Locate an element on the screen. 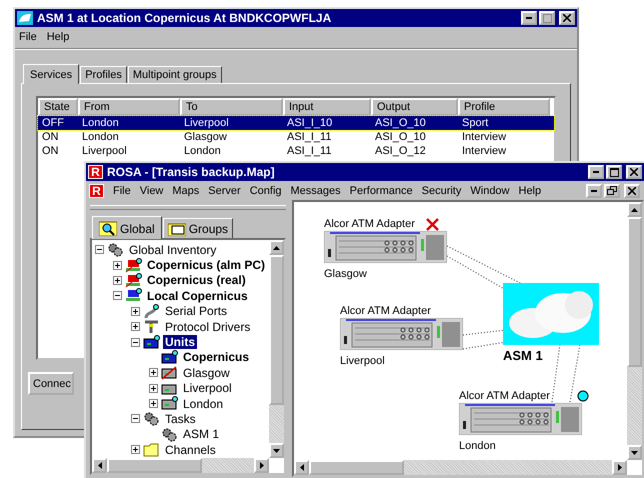  table-row: ON London Glasgow ASI_I_11 ASI_O_10 Interview is located at coordinates (296, 137).